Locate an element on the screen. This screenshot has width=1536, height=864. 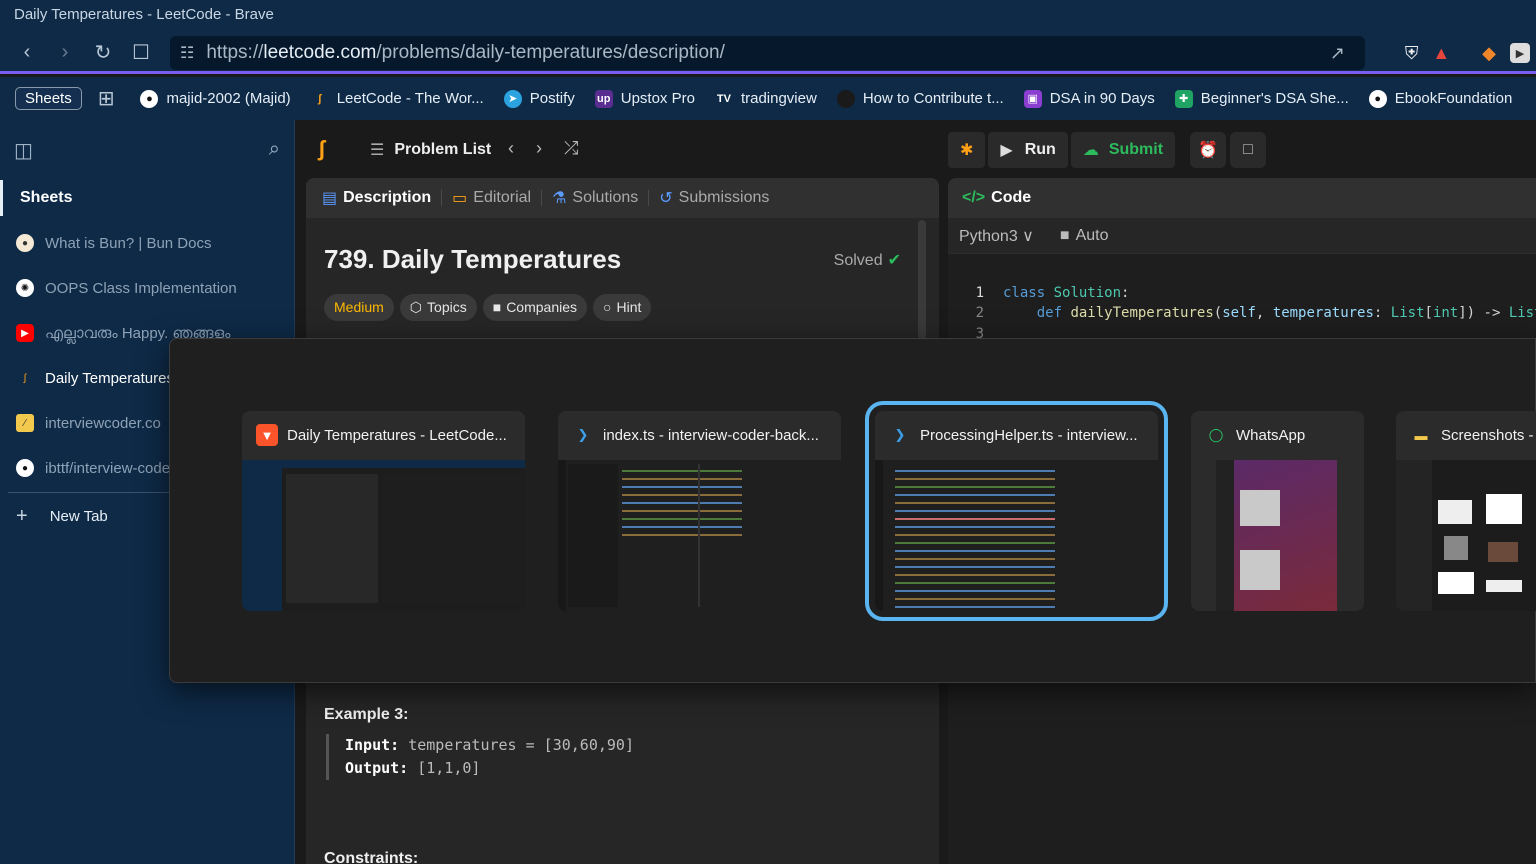
brave-shields-icon: ⛨ is located at coordinates (1412, 53).